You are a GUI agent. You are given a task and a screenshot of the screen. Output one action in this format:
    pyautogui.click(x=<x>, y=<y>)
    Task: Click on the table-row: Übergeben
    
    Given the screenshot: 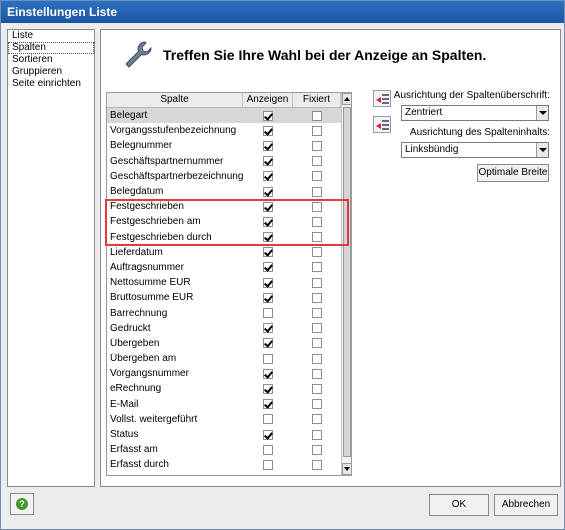 What is the action you would take?
    pyautogui.click(x=224, y=343)
    